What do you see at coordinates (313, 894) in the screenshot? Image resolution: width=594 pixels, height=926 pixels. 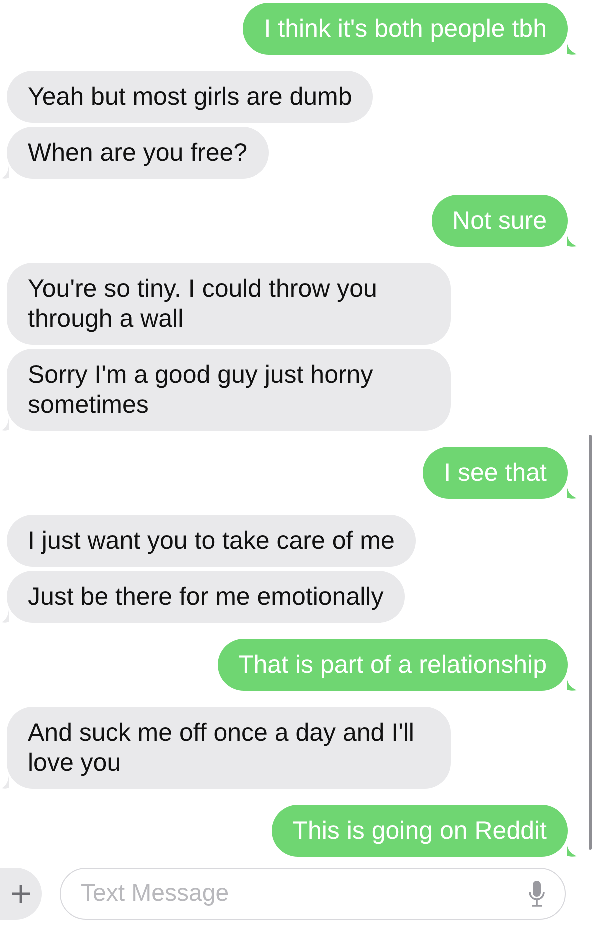 I see `message-input-field: Text Message` at bounding box center [313, 894].